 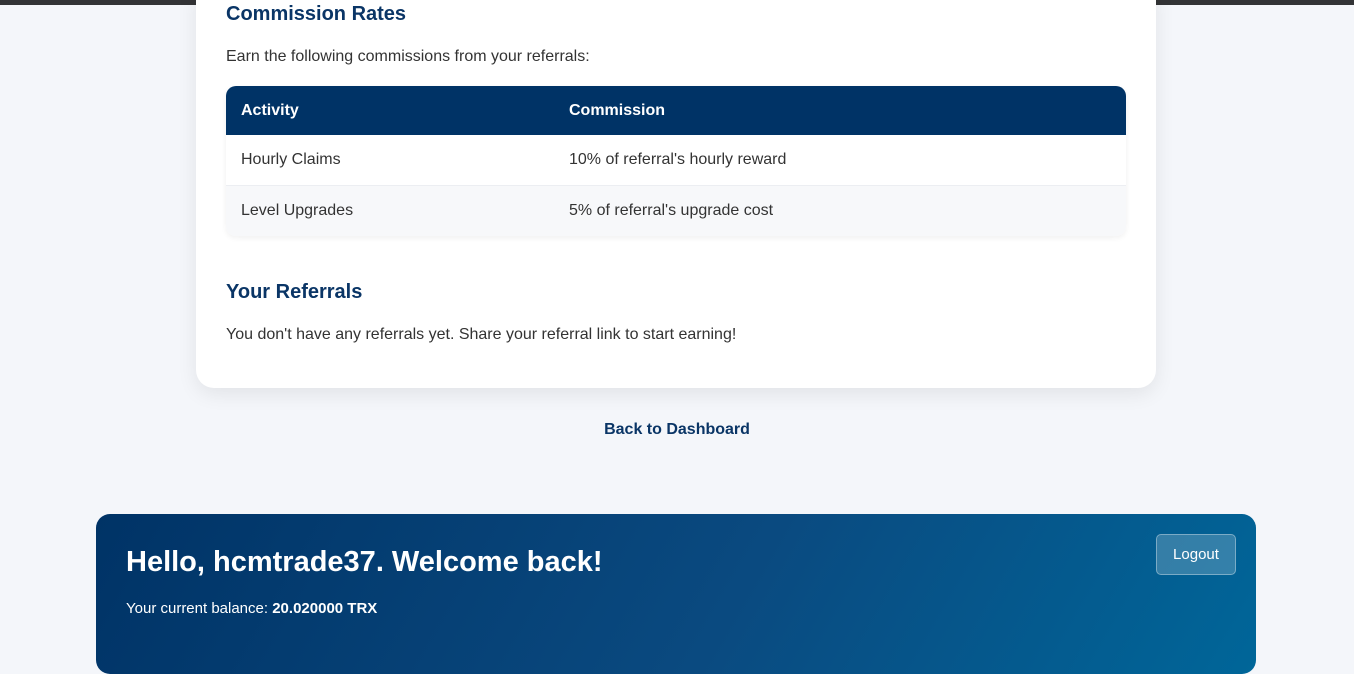 What do you see at coordinates (1196, 554) in the screenshot?
I see `logout-button: Logout` at bounding box center [1196, 554].